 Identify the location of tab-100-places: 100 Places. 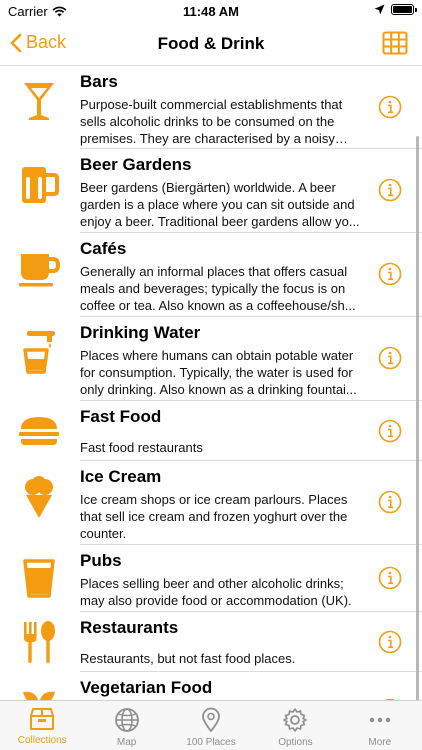
(211, 725).